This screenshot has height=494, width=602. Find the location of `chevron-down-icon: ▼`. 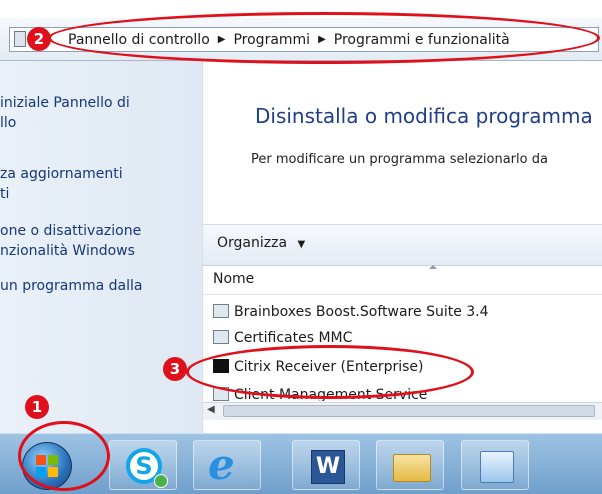

chevron-down-icon: ▼ is located at coordinates (301, 244).